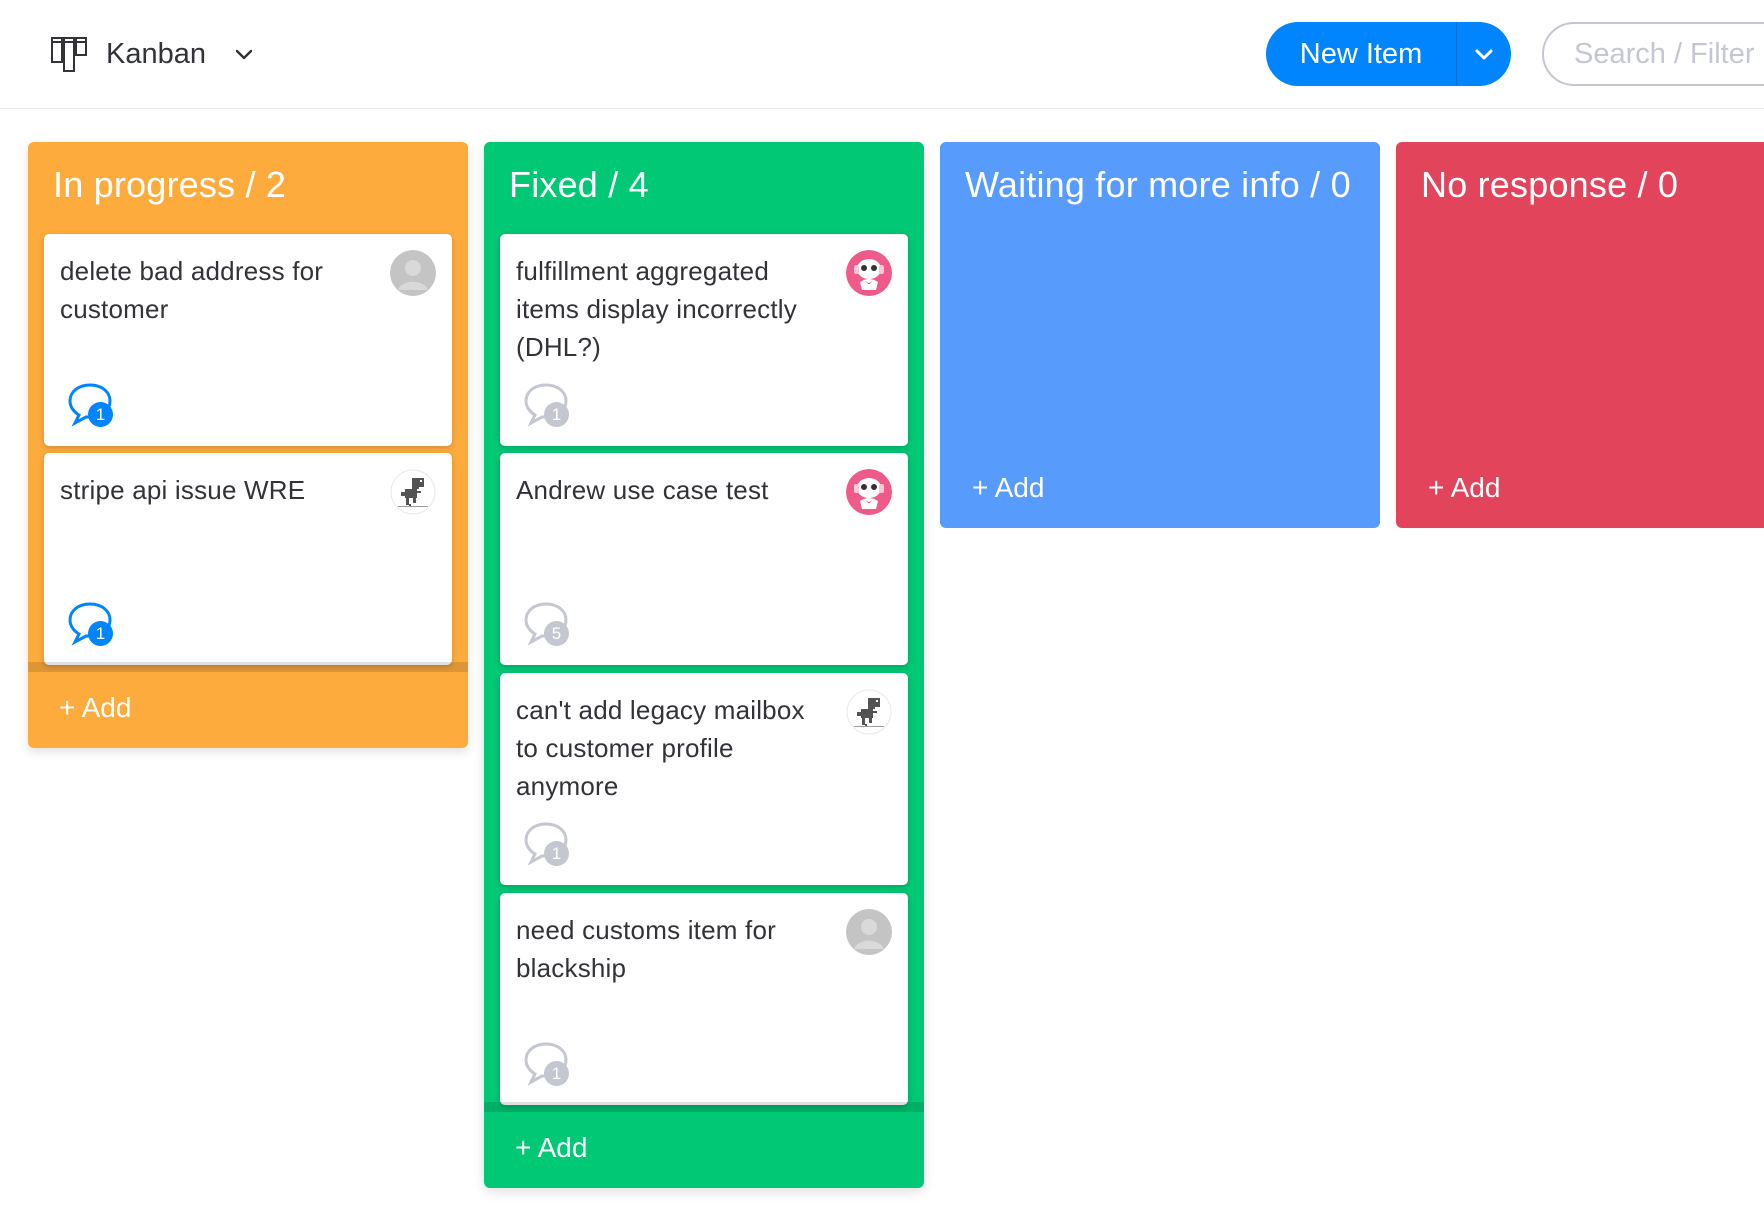 Image resolution: width=1764 pixels, height=1222 pixels. What do you see at coordinates (156, 53) in the screenshot?
I see `view-title: Kanban` at bounding box center [156, 53].